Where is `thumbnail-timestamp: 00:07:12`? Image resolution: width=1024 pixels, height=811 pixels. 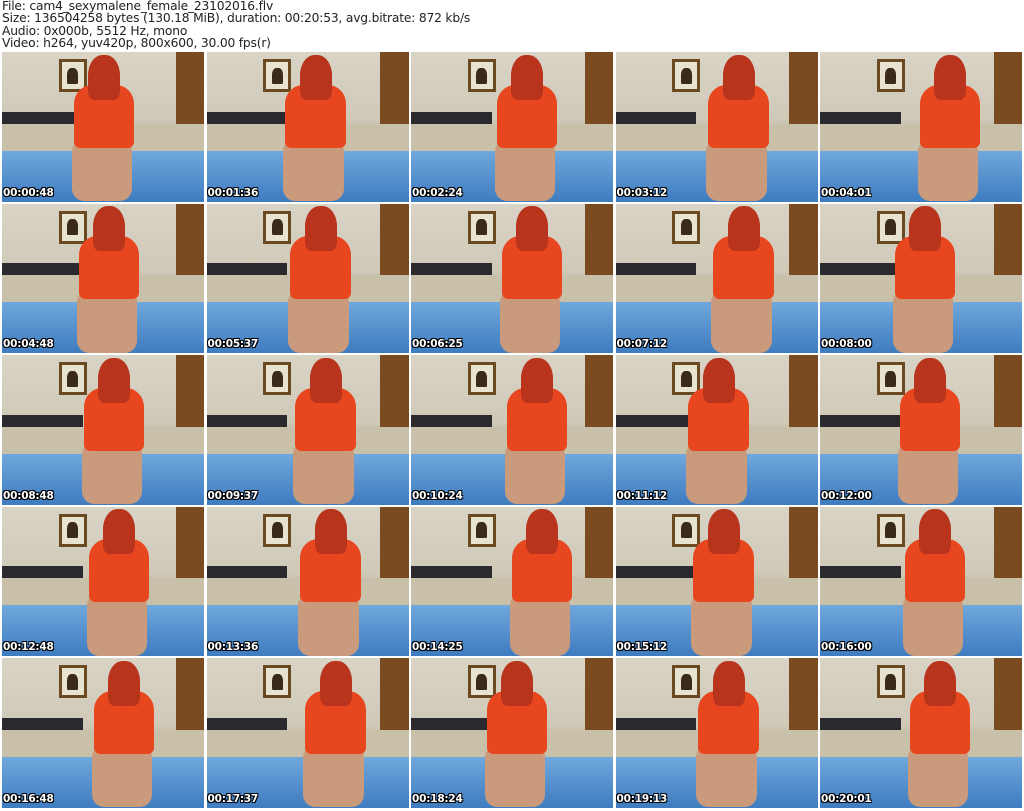 thumbnail-timestamp: 00:07:12 is located at coordinates (642, 344).